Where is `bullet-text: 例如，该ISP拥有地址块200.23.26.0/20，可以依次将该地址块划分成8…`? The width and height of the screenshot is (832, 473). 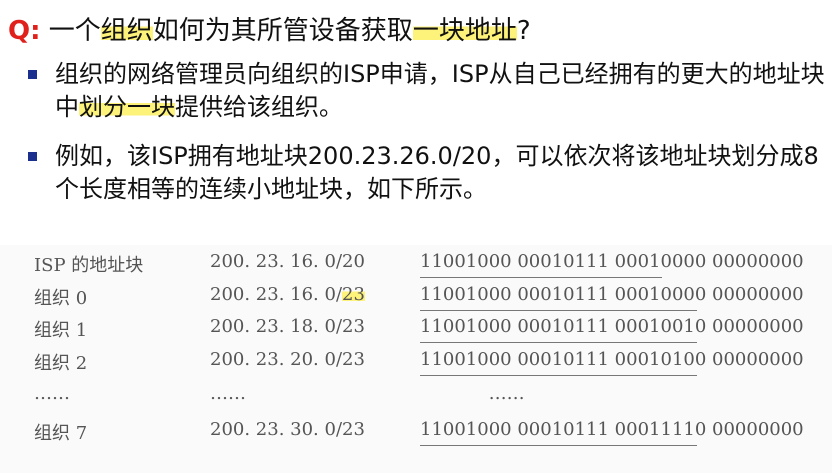 bullet-text: 例如，该ISP拥有地址块200.23.26.0/20，可以依次将该地址块划分成8… is located at coordinates (437, 172).